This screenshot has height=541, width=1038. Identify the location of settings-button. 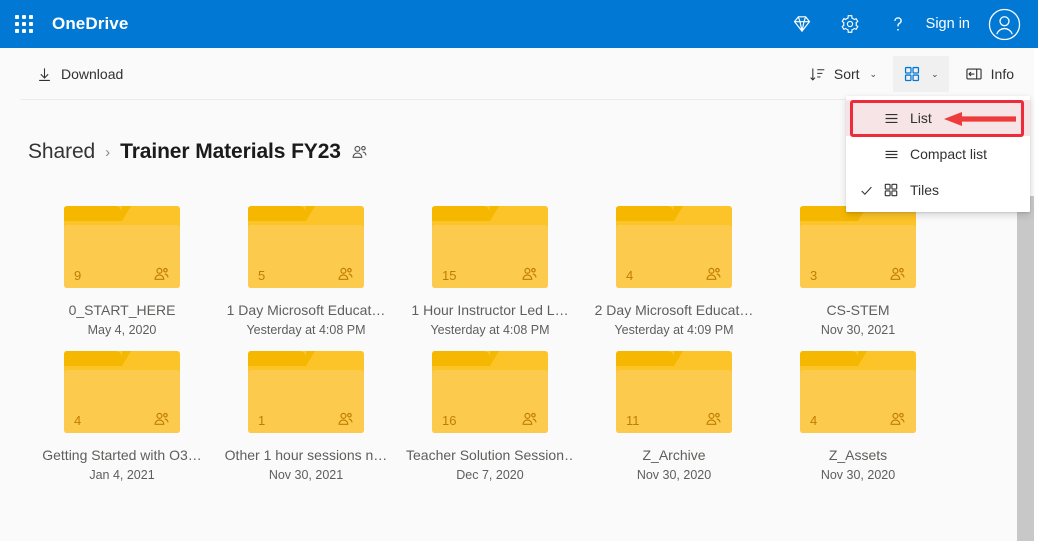
(850, 24).